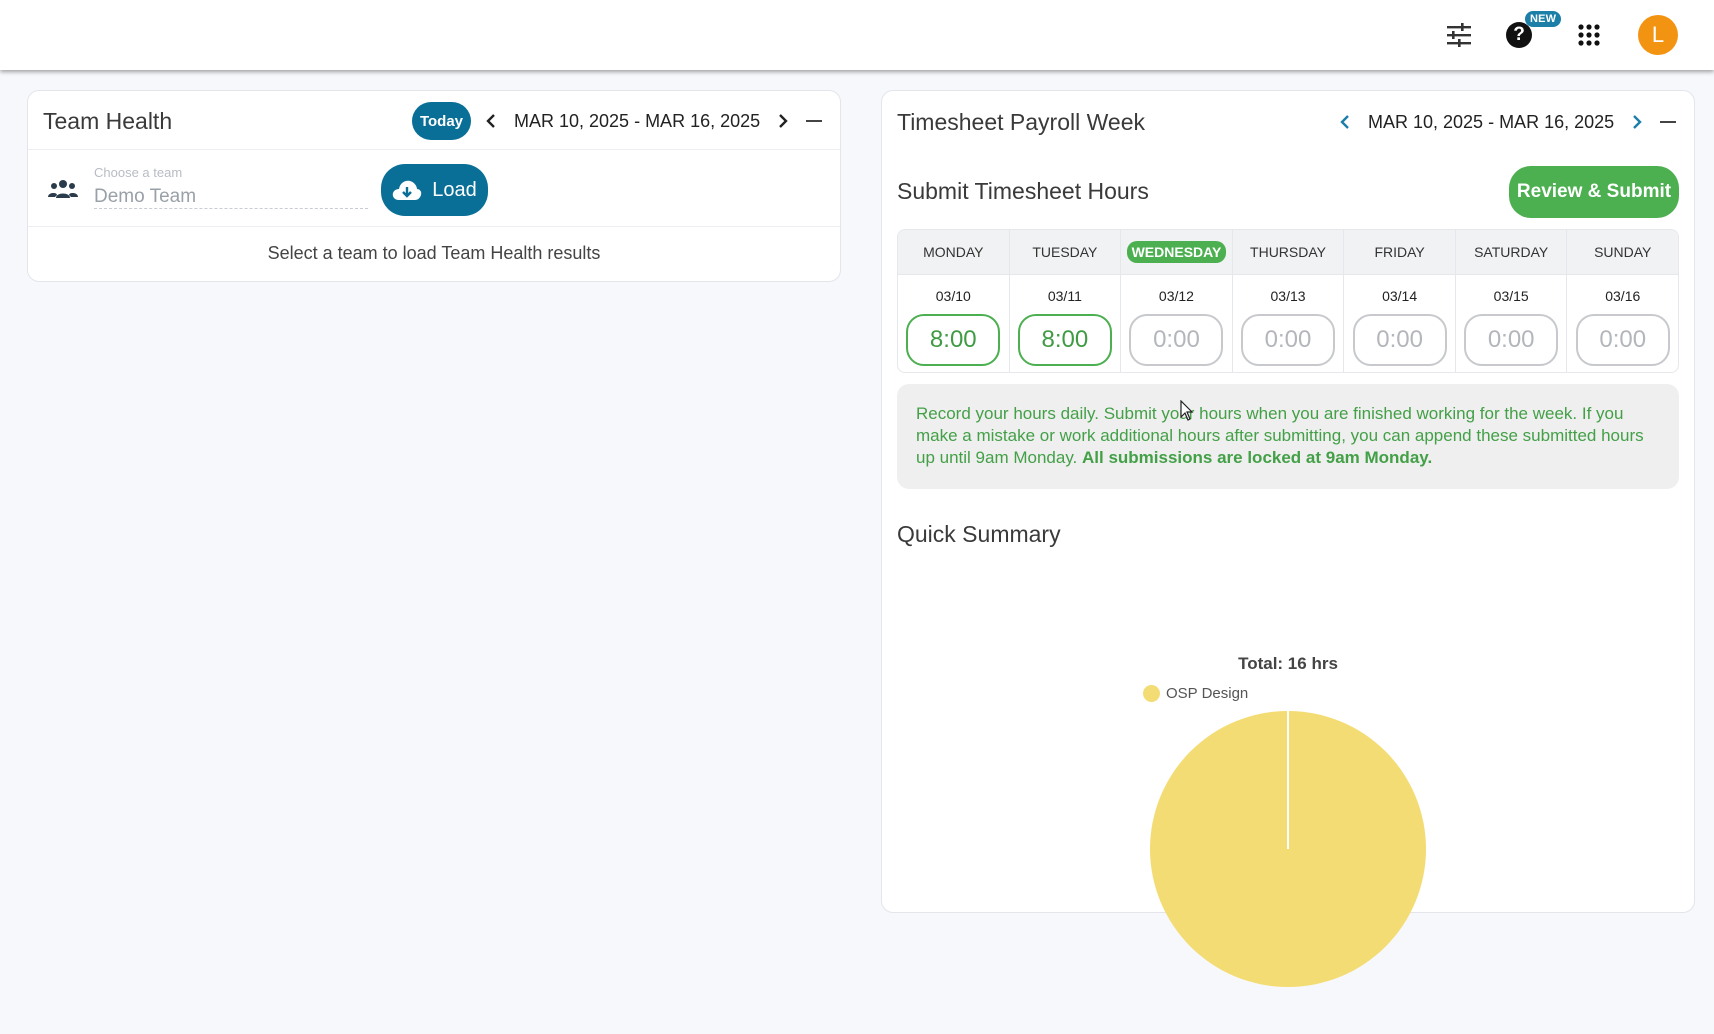 The width and height of the screenshot is (1714, 1034). I want to click on load-button: Load, so click(434, 190).